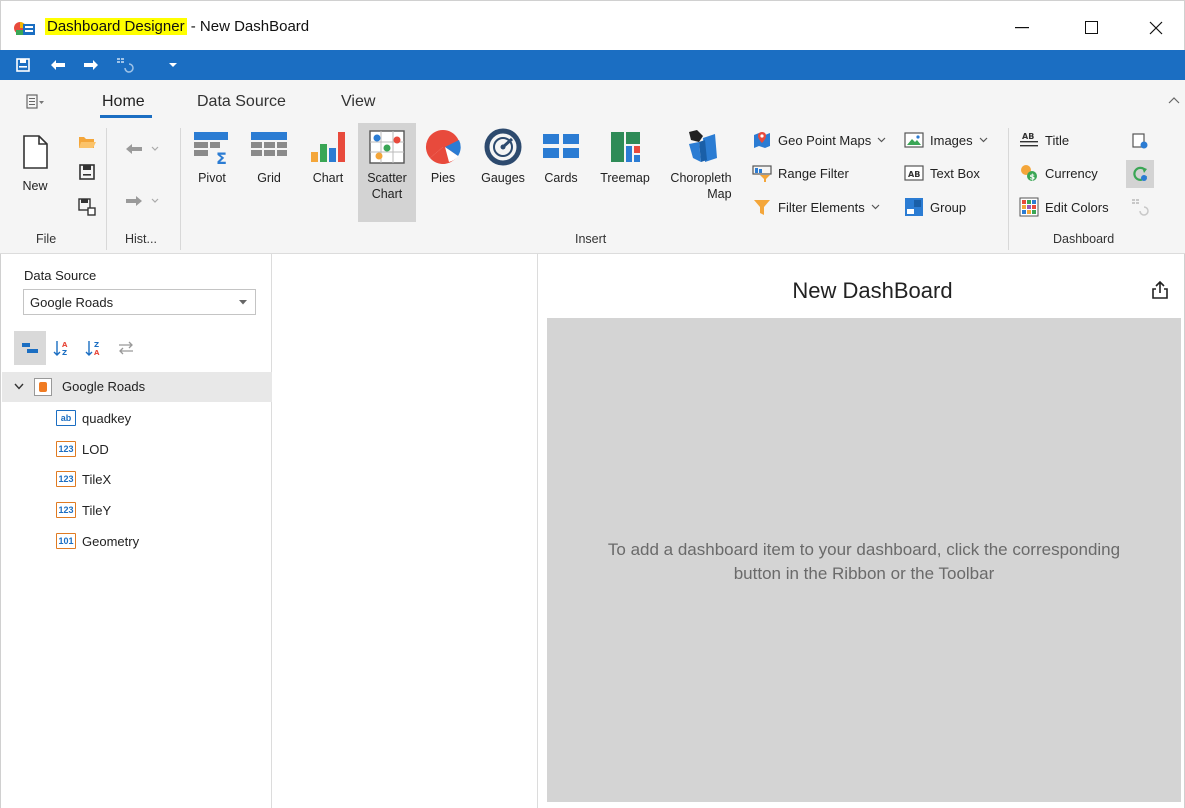 This screenshot has width=1185, height=808. I want to click on scatter-chart-button: Scatter Chart, so click(387, 165).